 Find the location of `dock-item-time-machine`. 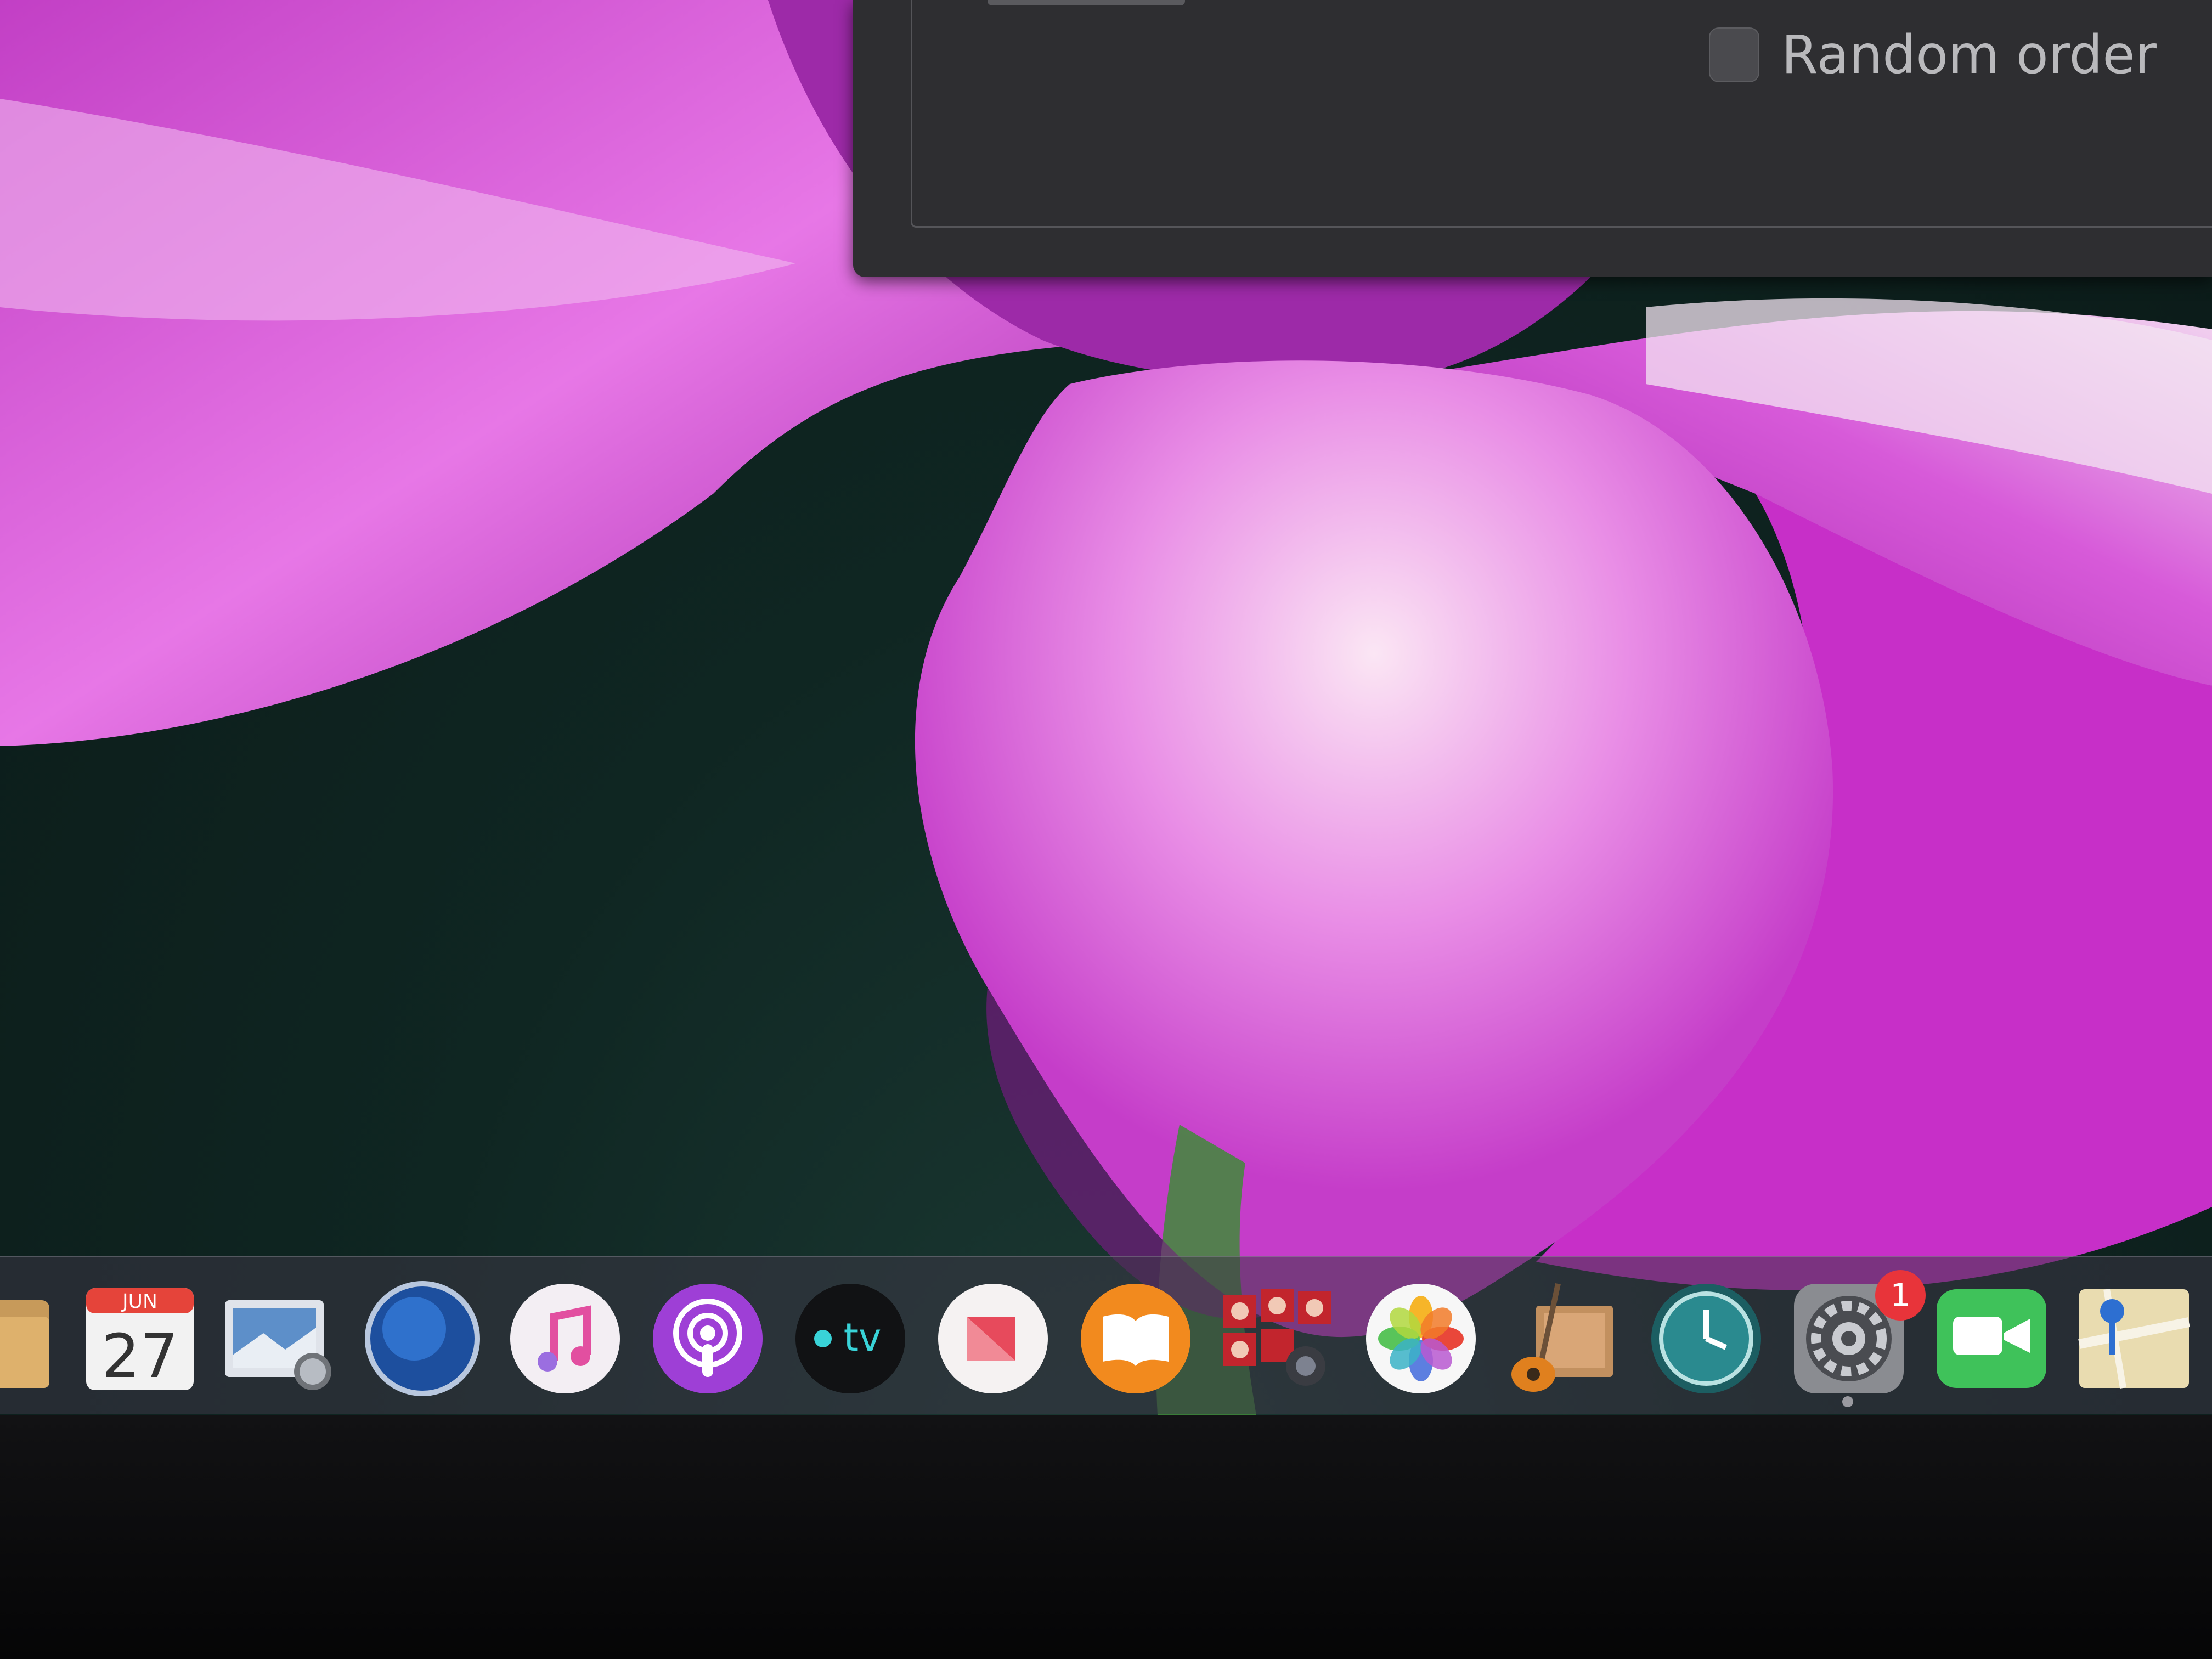

dock-item-time-machine is located at coordinates (1706, 1338).